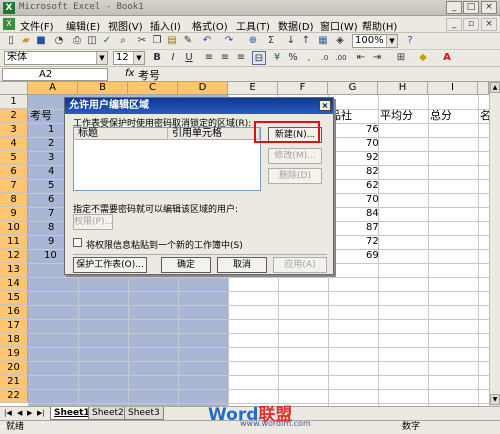  What do you see at coordinates (53, 88) in the screenshot?
I see `col-header-a: A` at bounding box center [53, 88].